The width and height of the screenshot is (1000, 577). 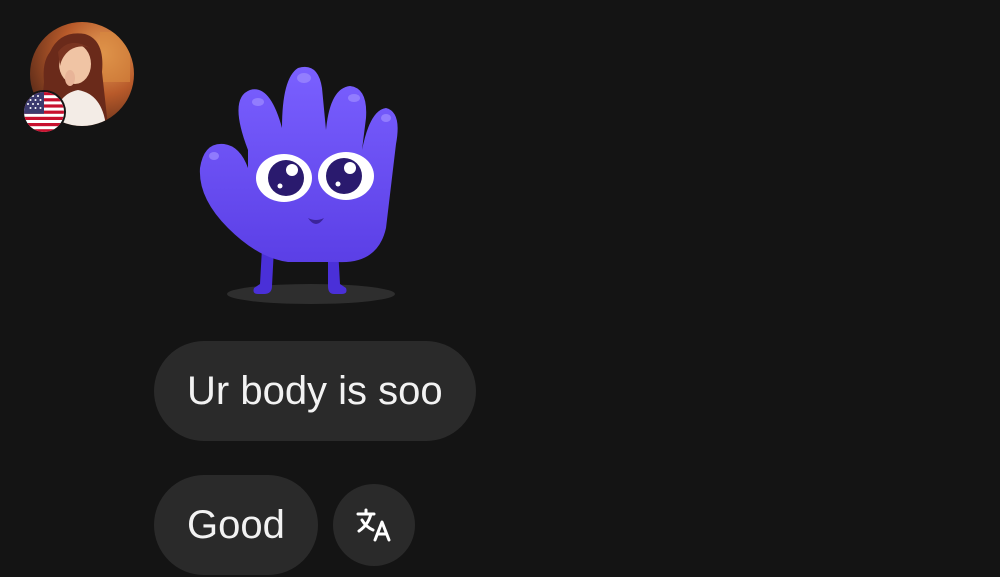 I want to click on translate-button, so click(x=374, y=525).